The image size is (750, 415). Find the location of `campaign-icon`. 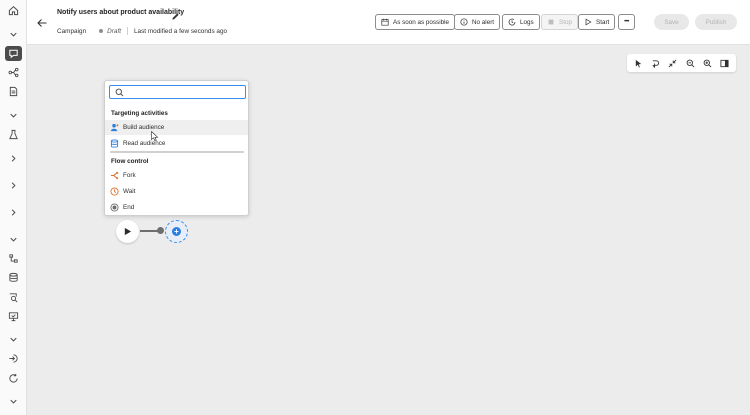

campaign-icon is located at coordinates (13, 53).